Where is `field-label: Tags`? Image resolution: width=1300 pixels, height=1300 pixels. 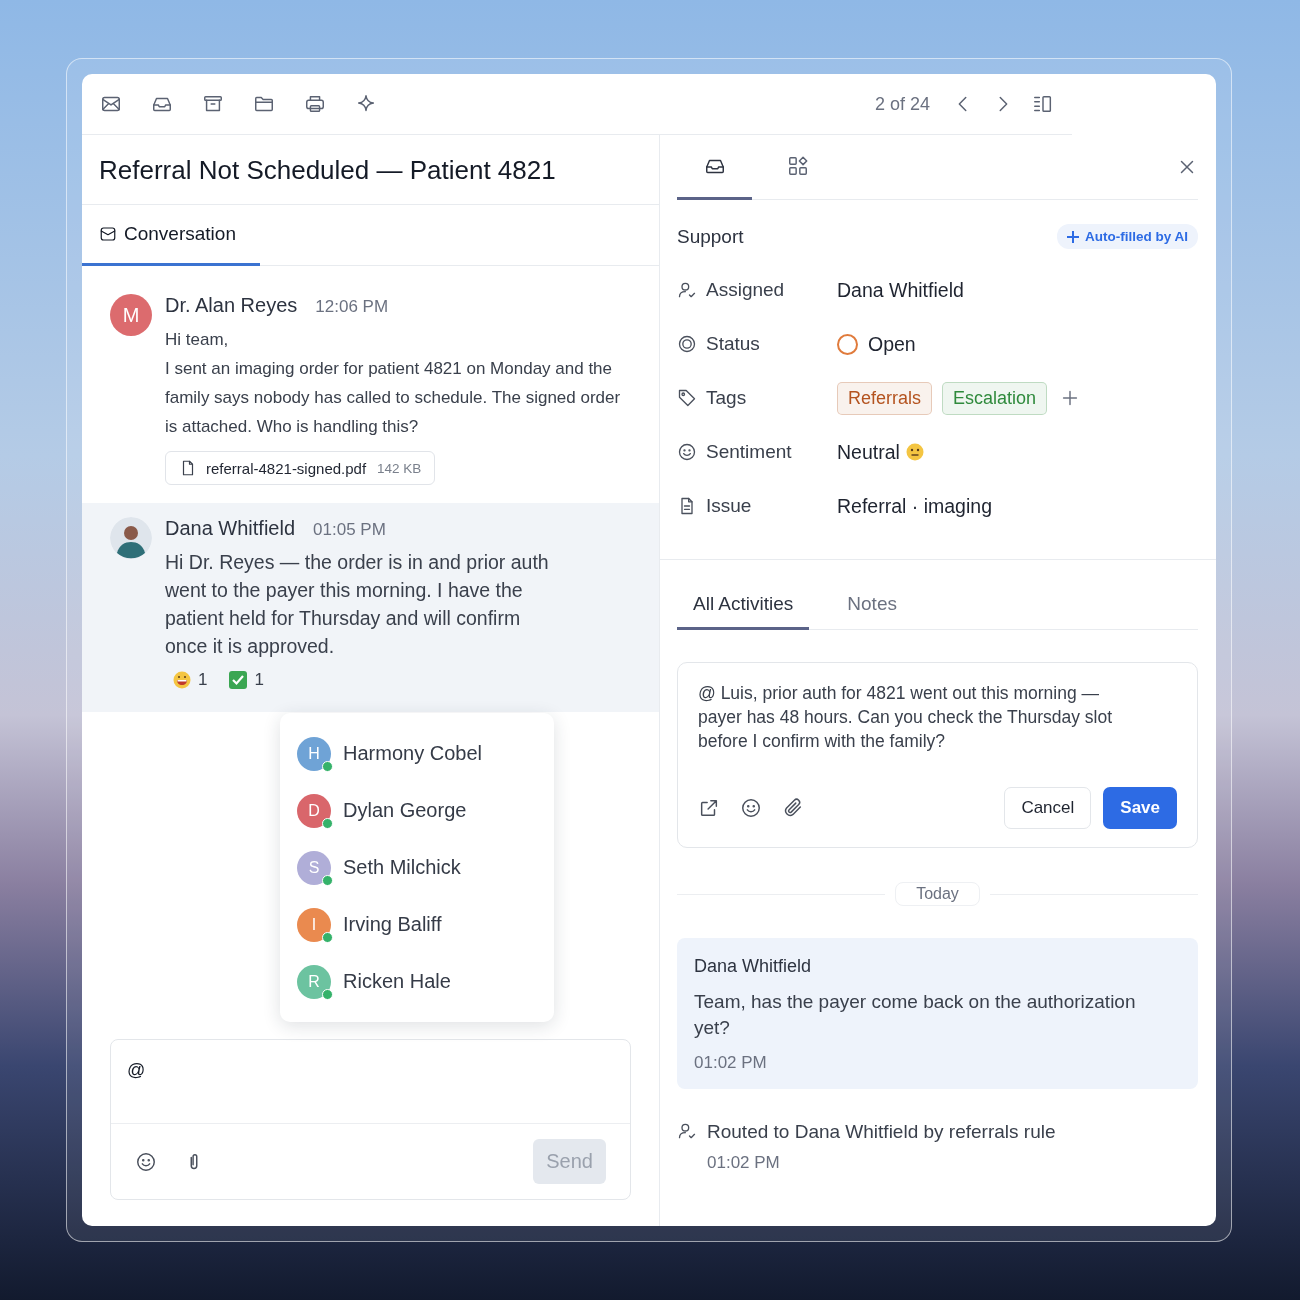
field-label: Tags is located at coordinates (727, 398).